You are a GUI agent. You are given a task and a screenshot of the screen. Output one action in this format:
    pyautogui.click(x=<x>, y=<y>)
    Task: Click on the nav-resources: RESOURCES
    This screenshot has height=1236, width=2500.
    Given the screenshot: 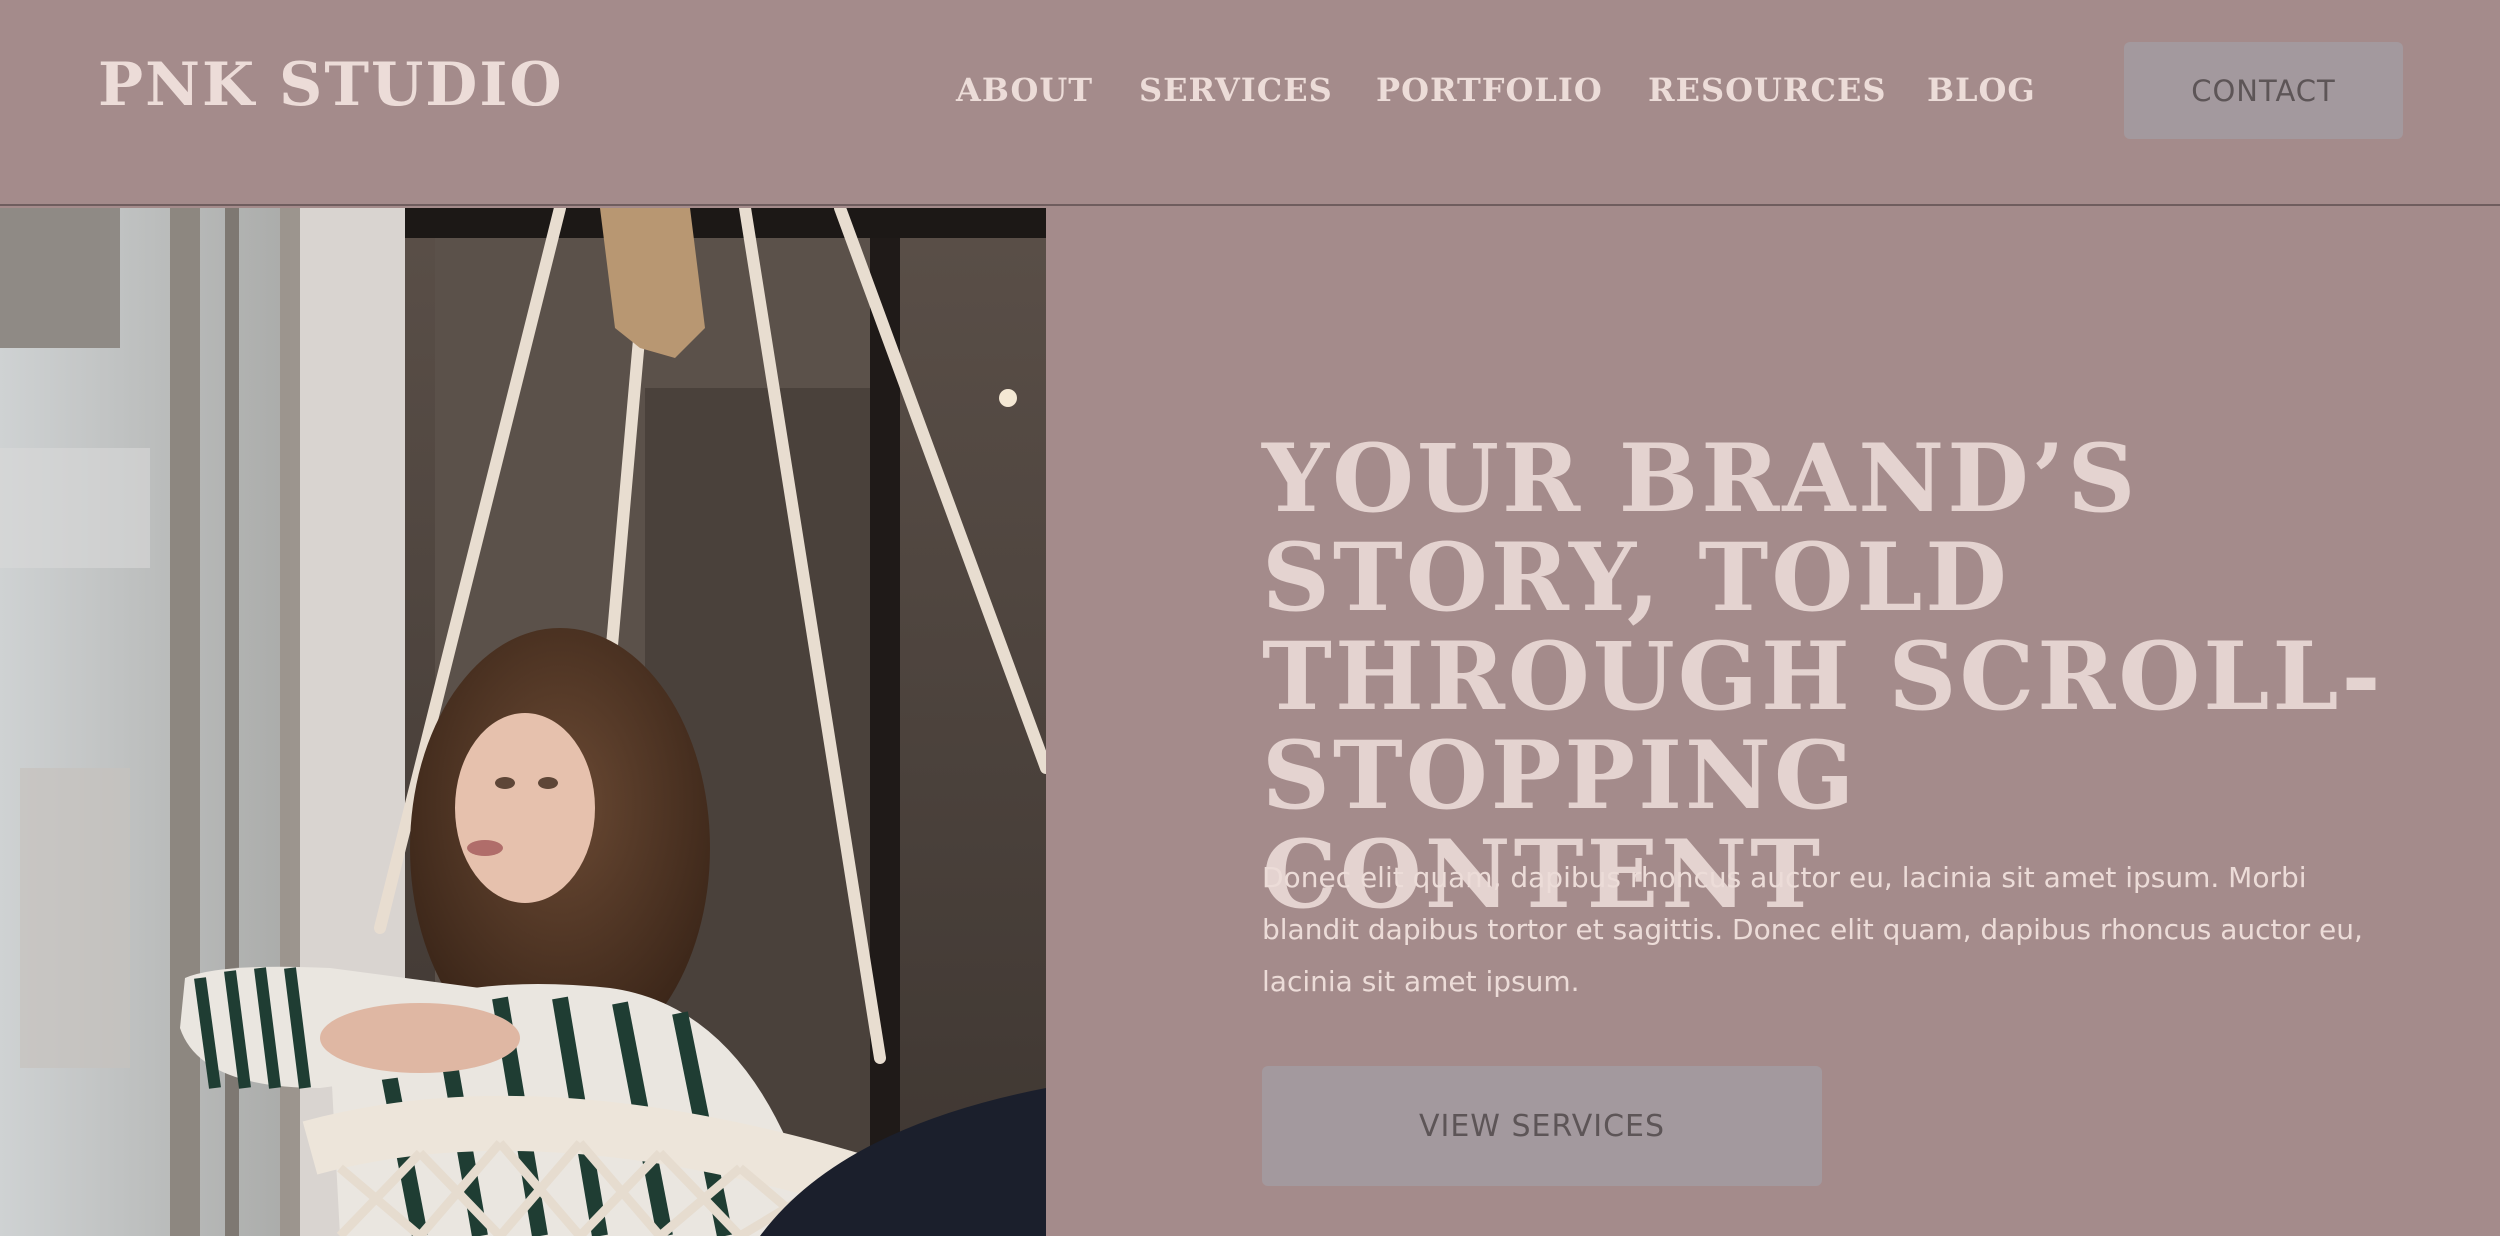 What is the action you would take?
    pyautogui.click(x=1767, y=90)
    